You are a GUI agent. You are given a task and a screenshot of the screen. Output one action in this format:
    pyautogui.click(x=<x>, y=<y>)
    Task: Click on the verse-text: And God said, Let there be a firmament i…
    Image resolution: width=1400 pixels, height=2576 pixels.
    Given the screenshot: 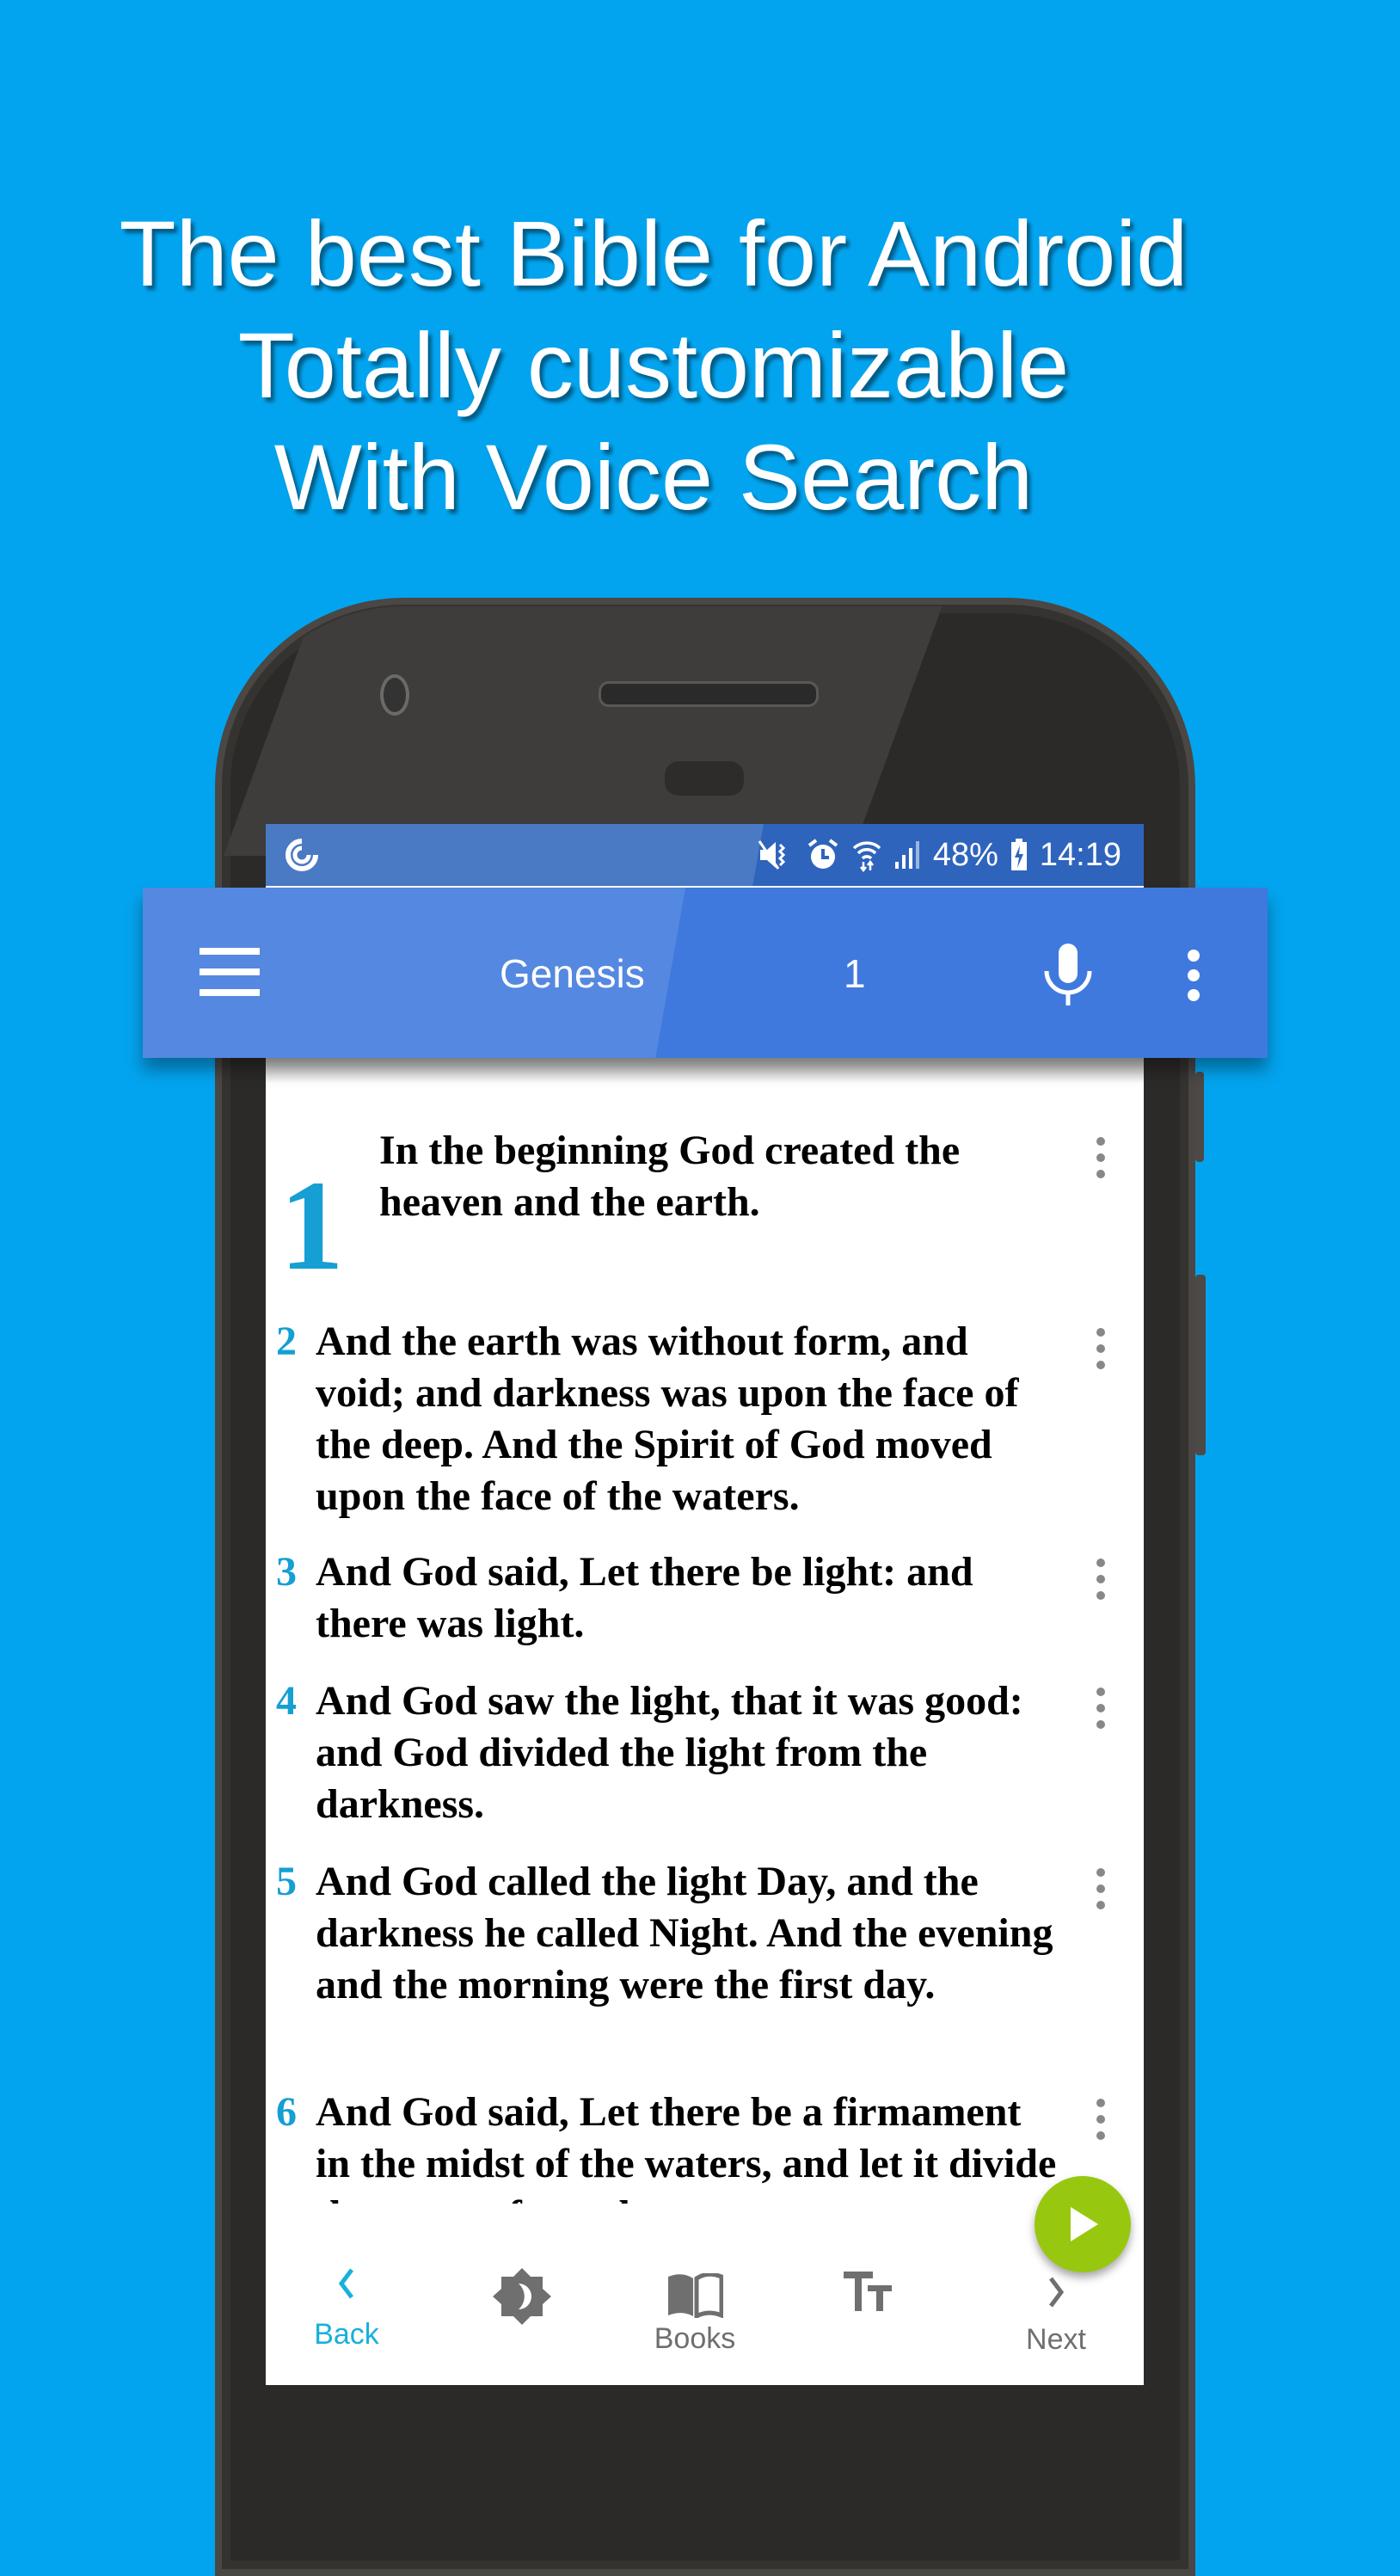 What is the action you would take?
    pyautogui.click(x=686, y=2146)
    